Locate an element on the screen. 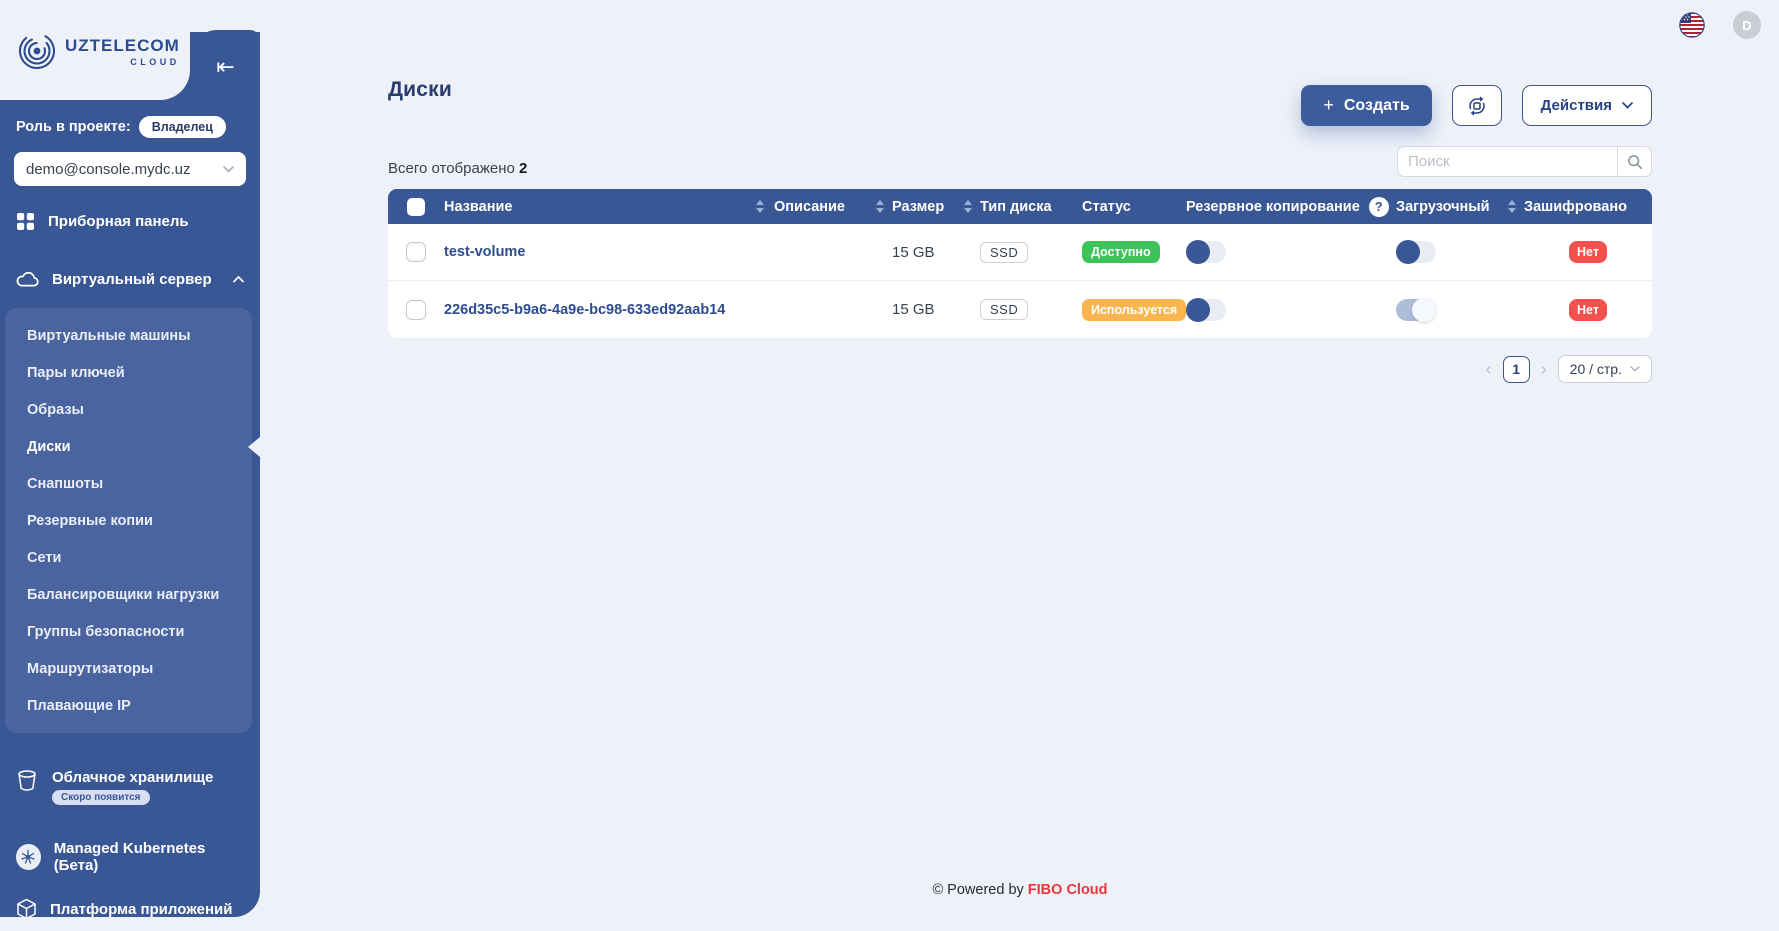 Image resolution: width=1779 pixels, height=931 pixels. brand-logo: UZTELECOM CLOUD is located at coordinates (98, 51).